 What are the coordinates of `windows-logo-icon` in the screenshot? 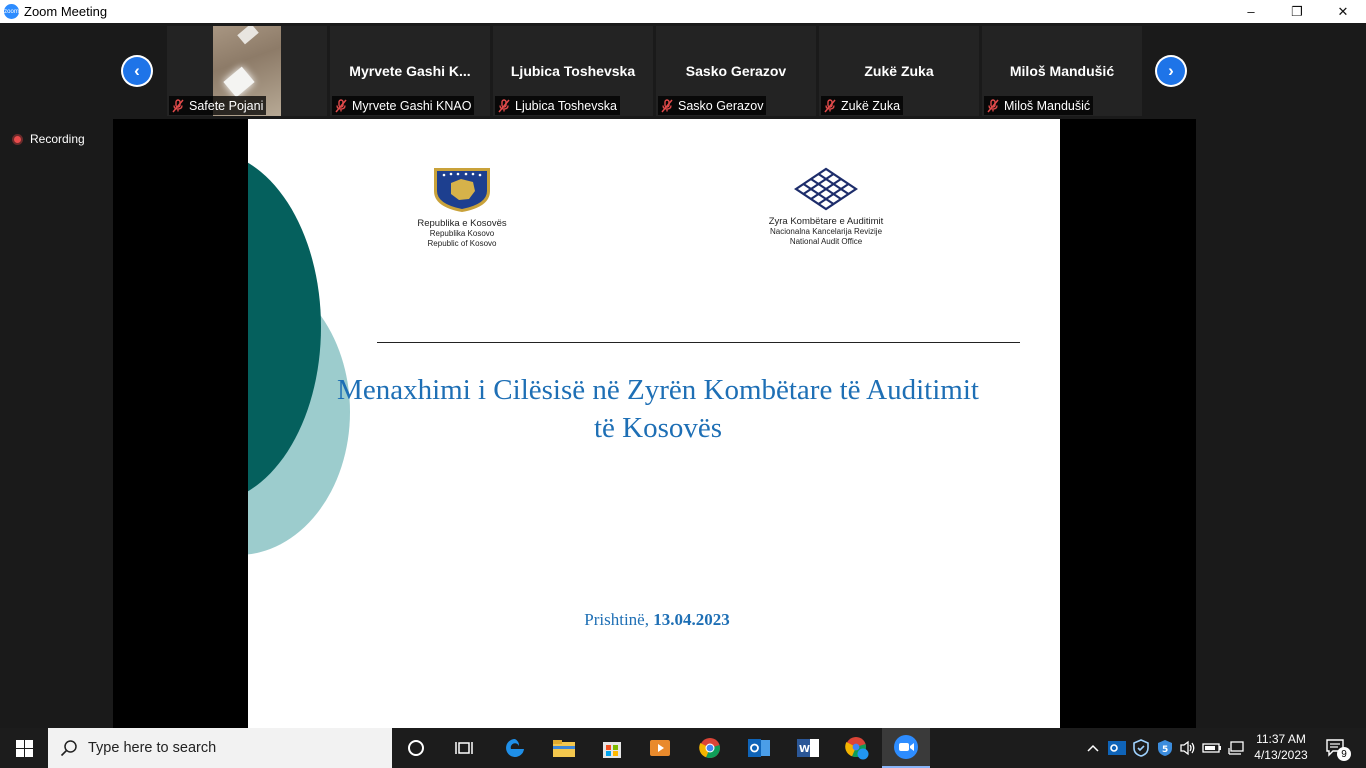 It's located at (24, 748).